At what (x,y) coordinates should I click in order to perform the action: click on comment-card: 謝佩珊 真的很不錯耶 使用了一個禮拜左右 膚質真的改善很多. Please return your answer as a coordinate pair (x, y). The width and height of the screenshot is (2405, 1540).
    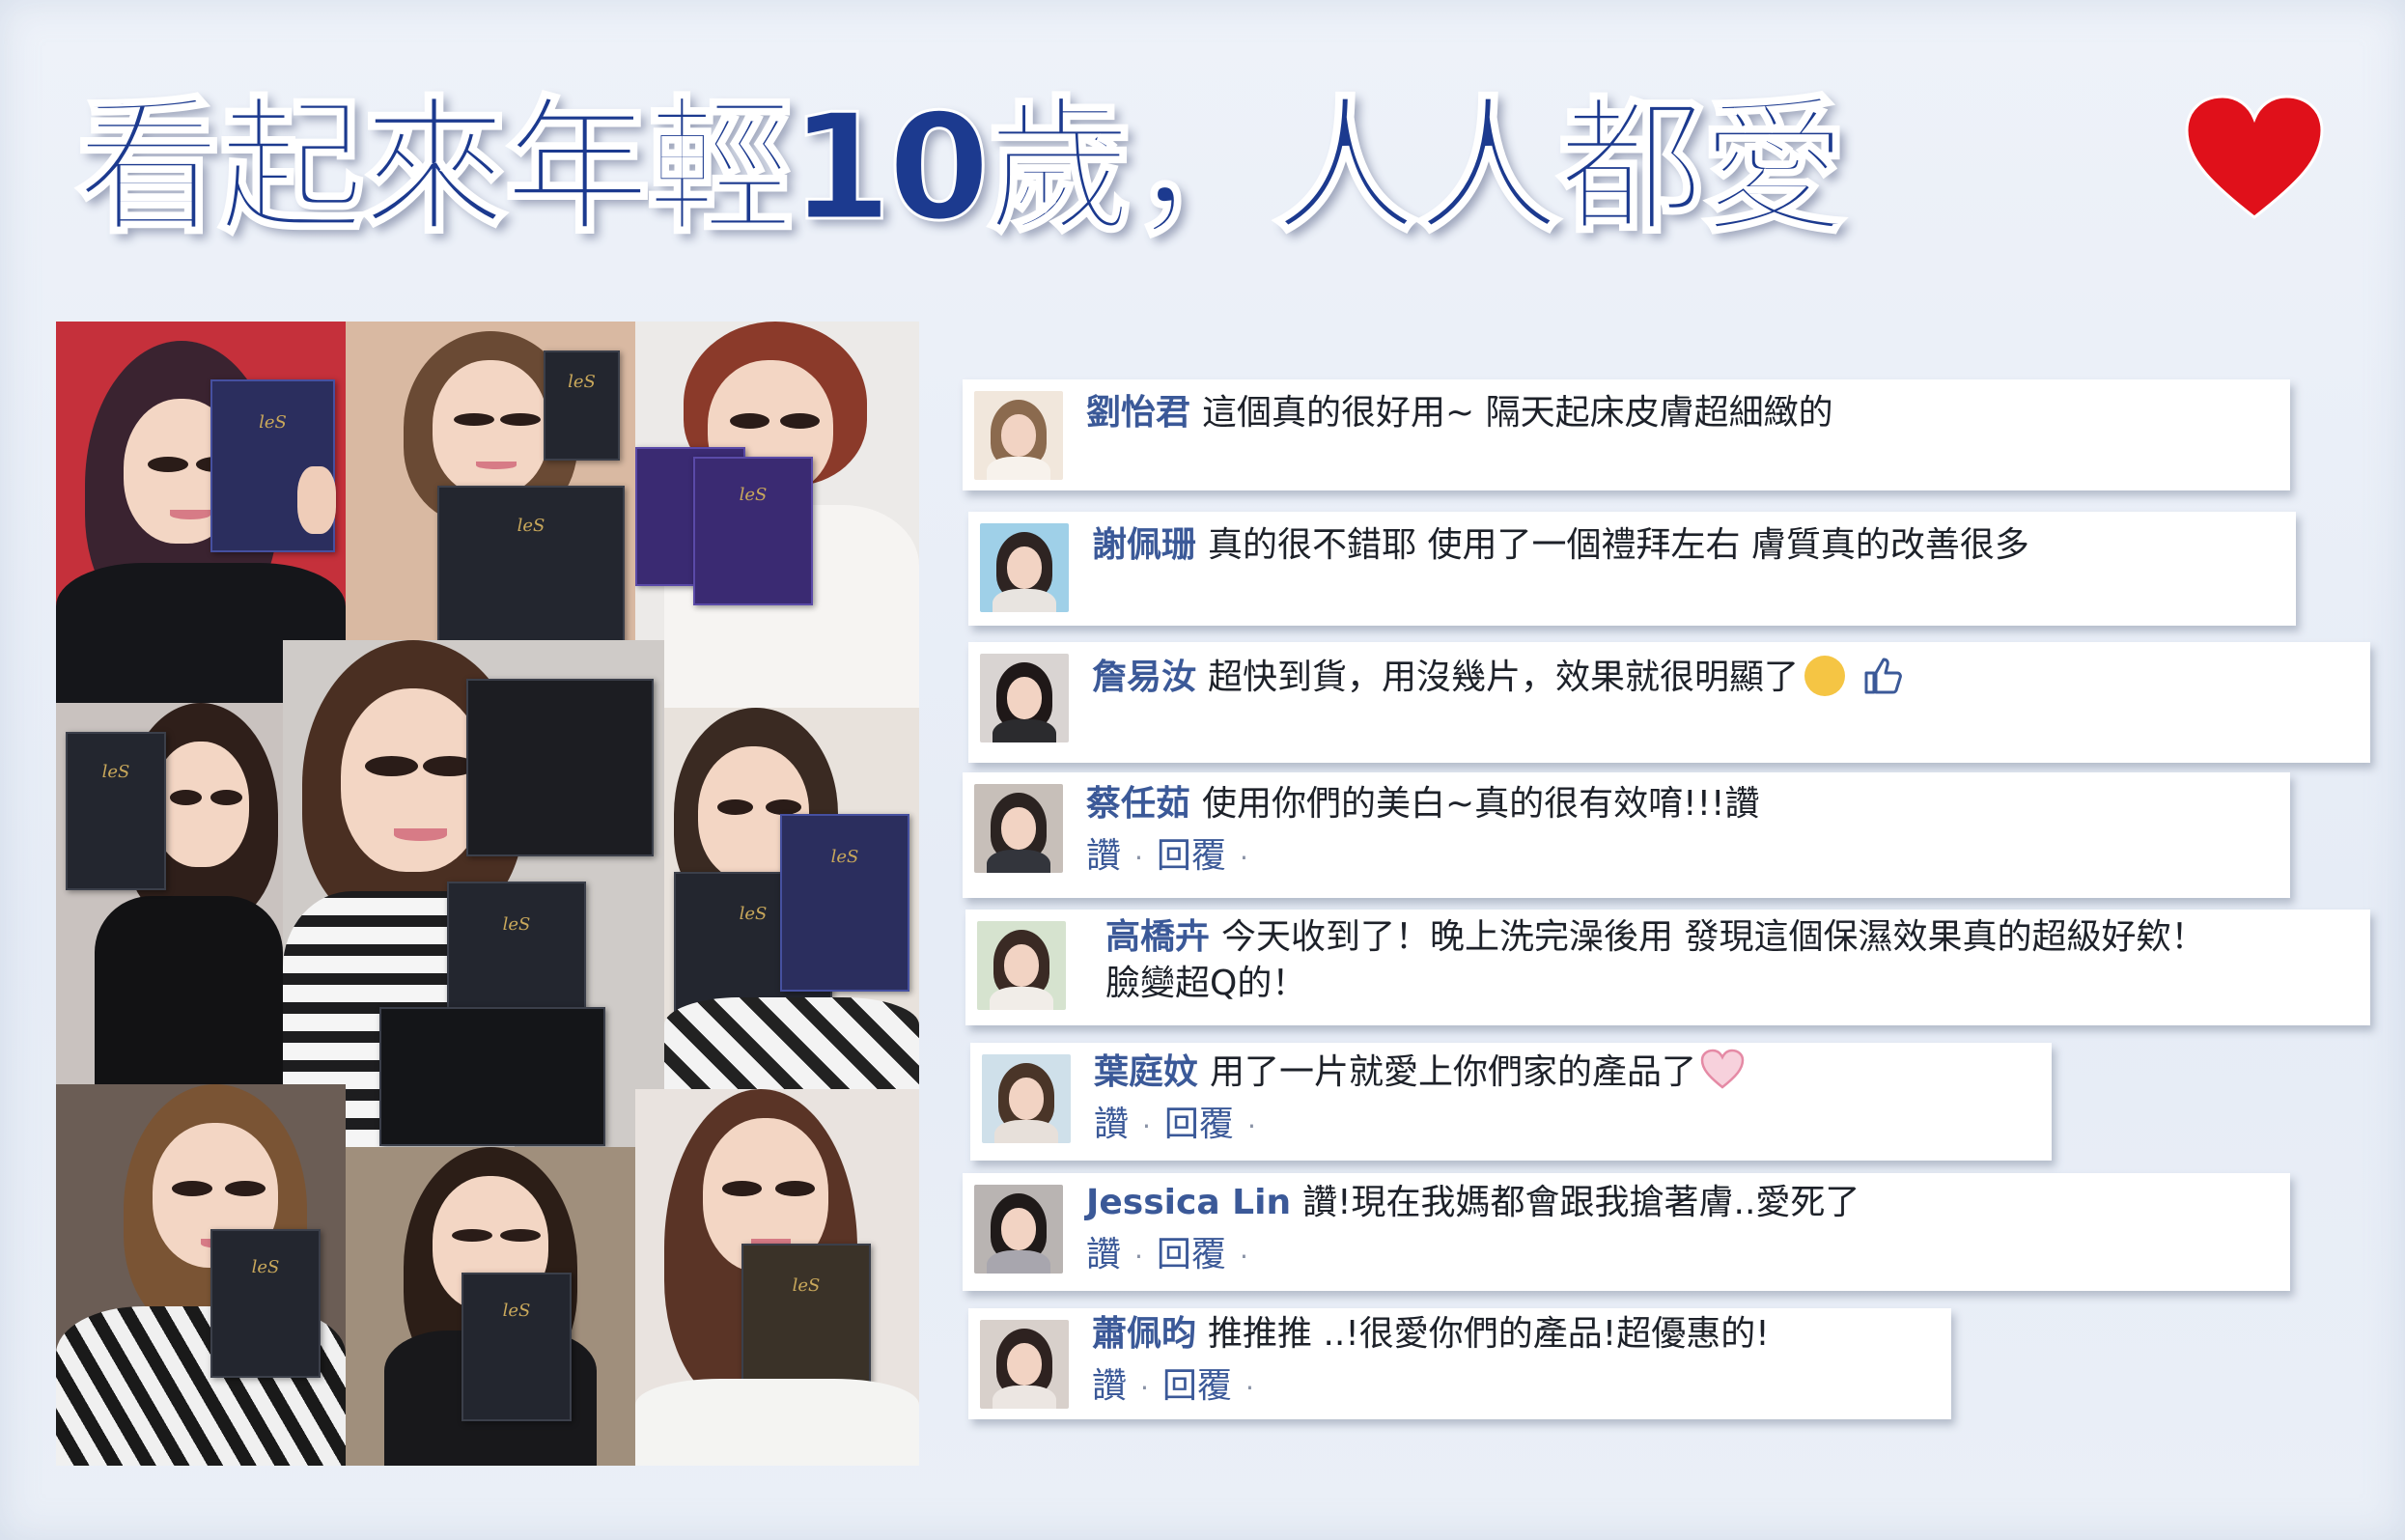
    Looking at the image, I should click on (1632, 569).